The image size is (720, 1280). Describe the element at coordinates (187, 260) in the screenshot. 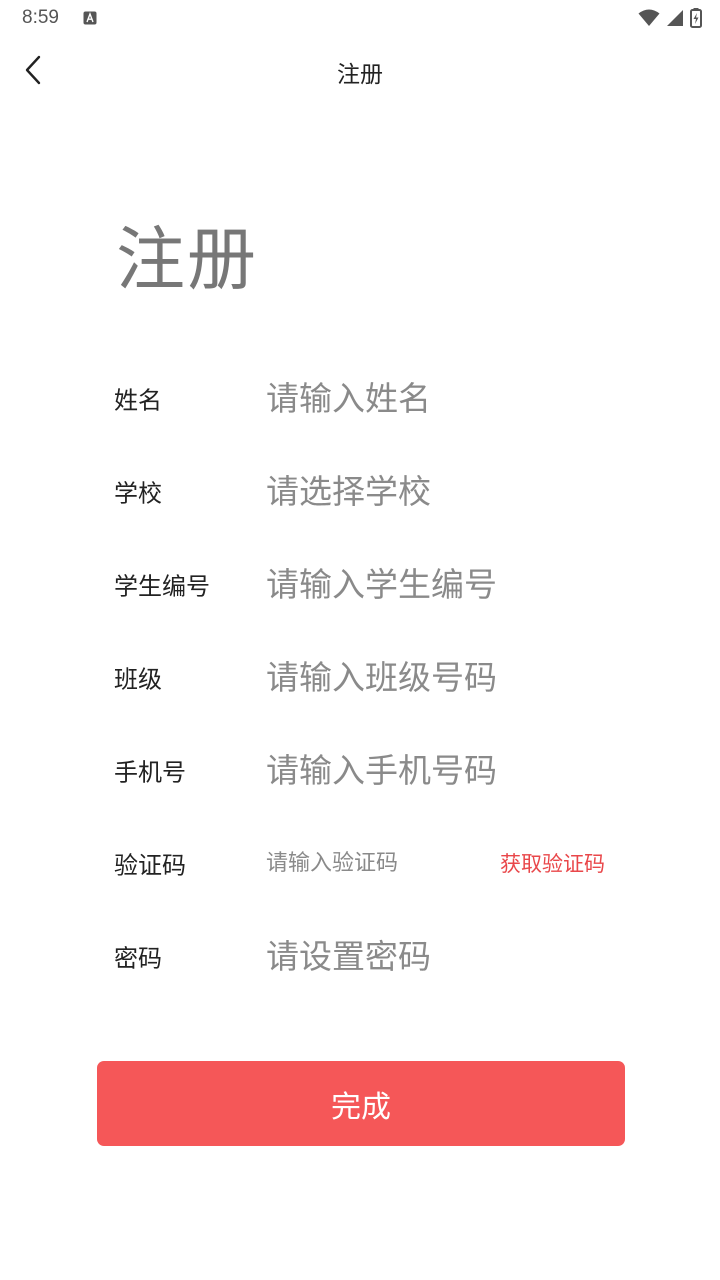

I see `page-heading: 注册` at that location.